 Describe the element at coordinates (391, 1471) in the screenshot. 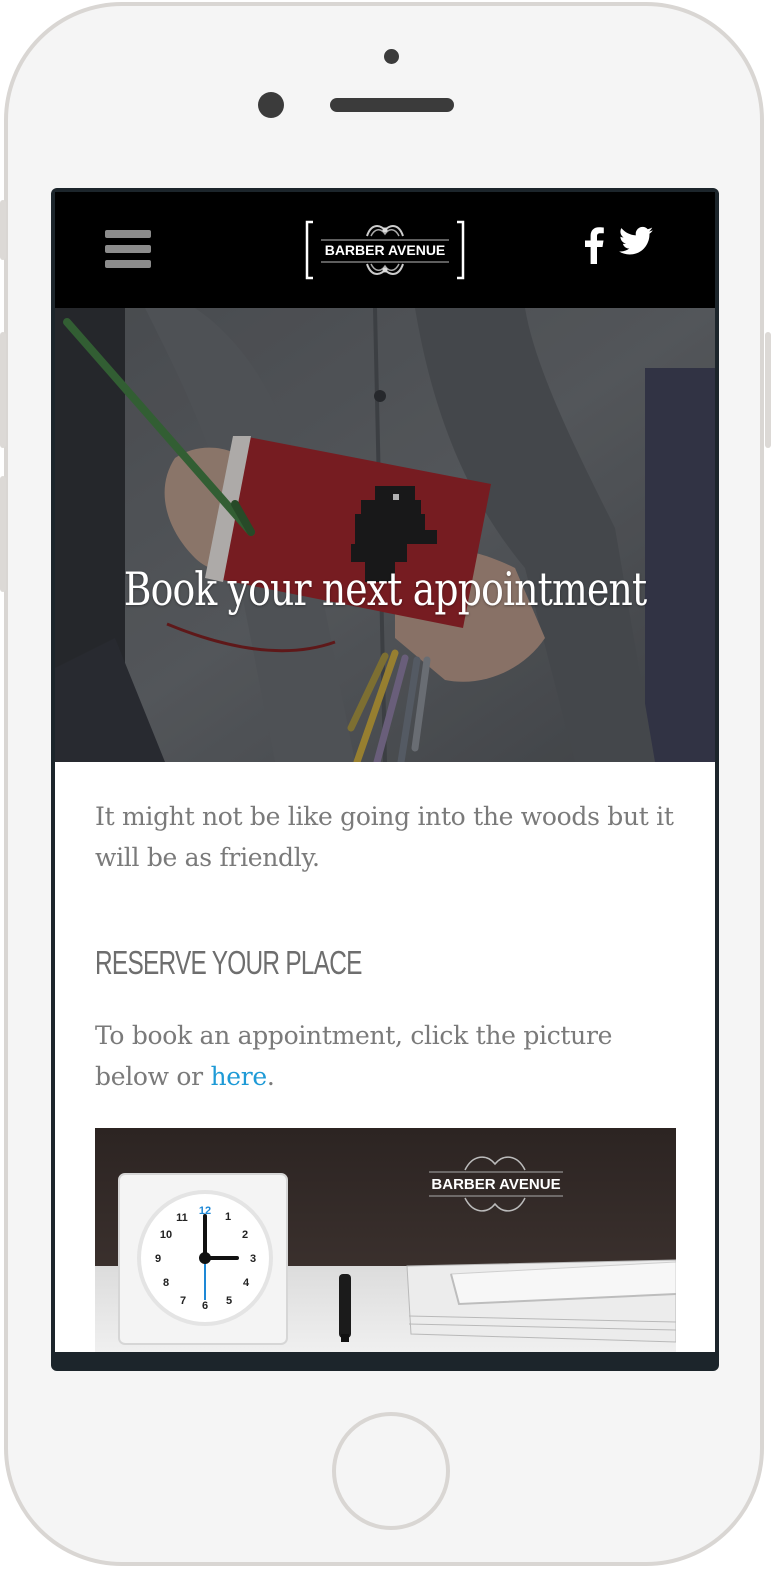

I see `home-button` at that location.